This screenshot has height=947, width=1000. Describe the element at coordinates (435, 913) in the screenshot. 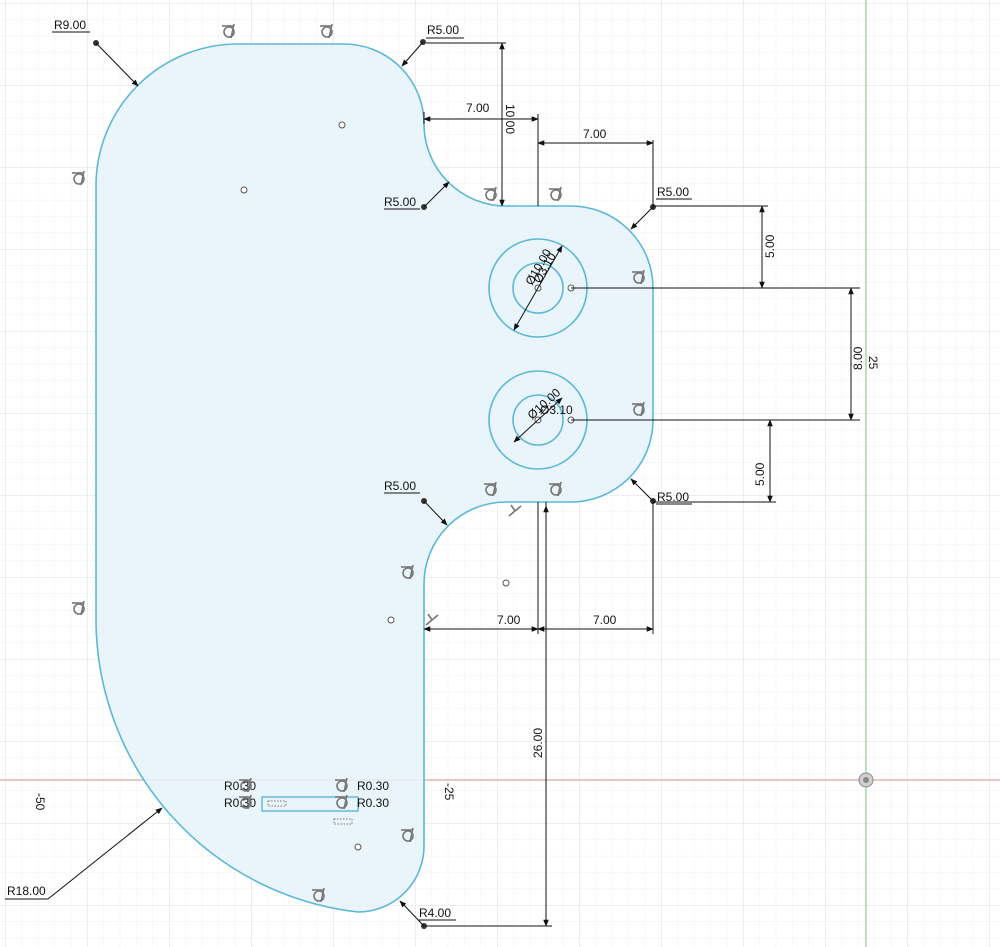

I see `radius-dim-r4-label: R4.00` at that location.